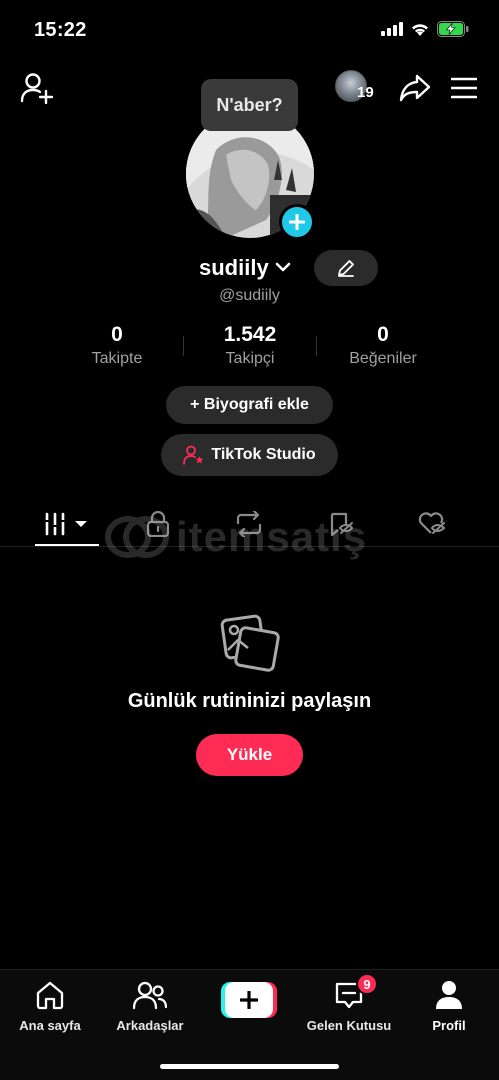 The image size is (499, 1080). I want to click on heart-hidden-icon, so click(432, 523).